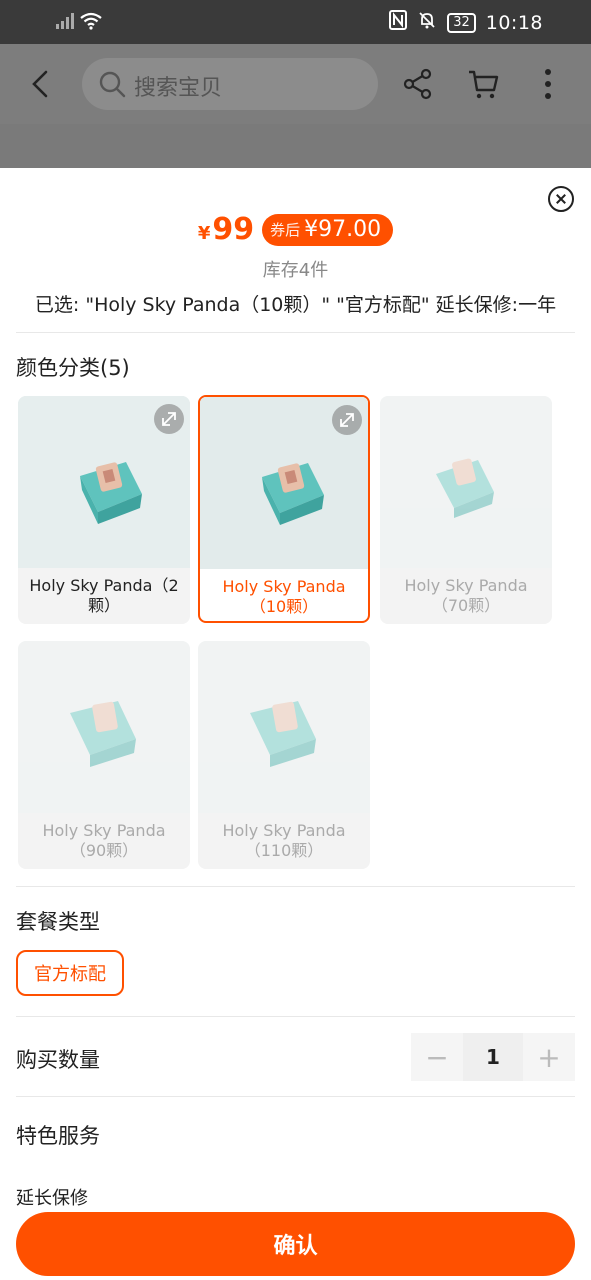  I want to click on price-currency: ¥, so click(204, 233).